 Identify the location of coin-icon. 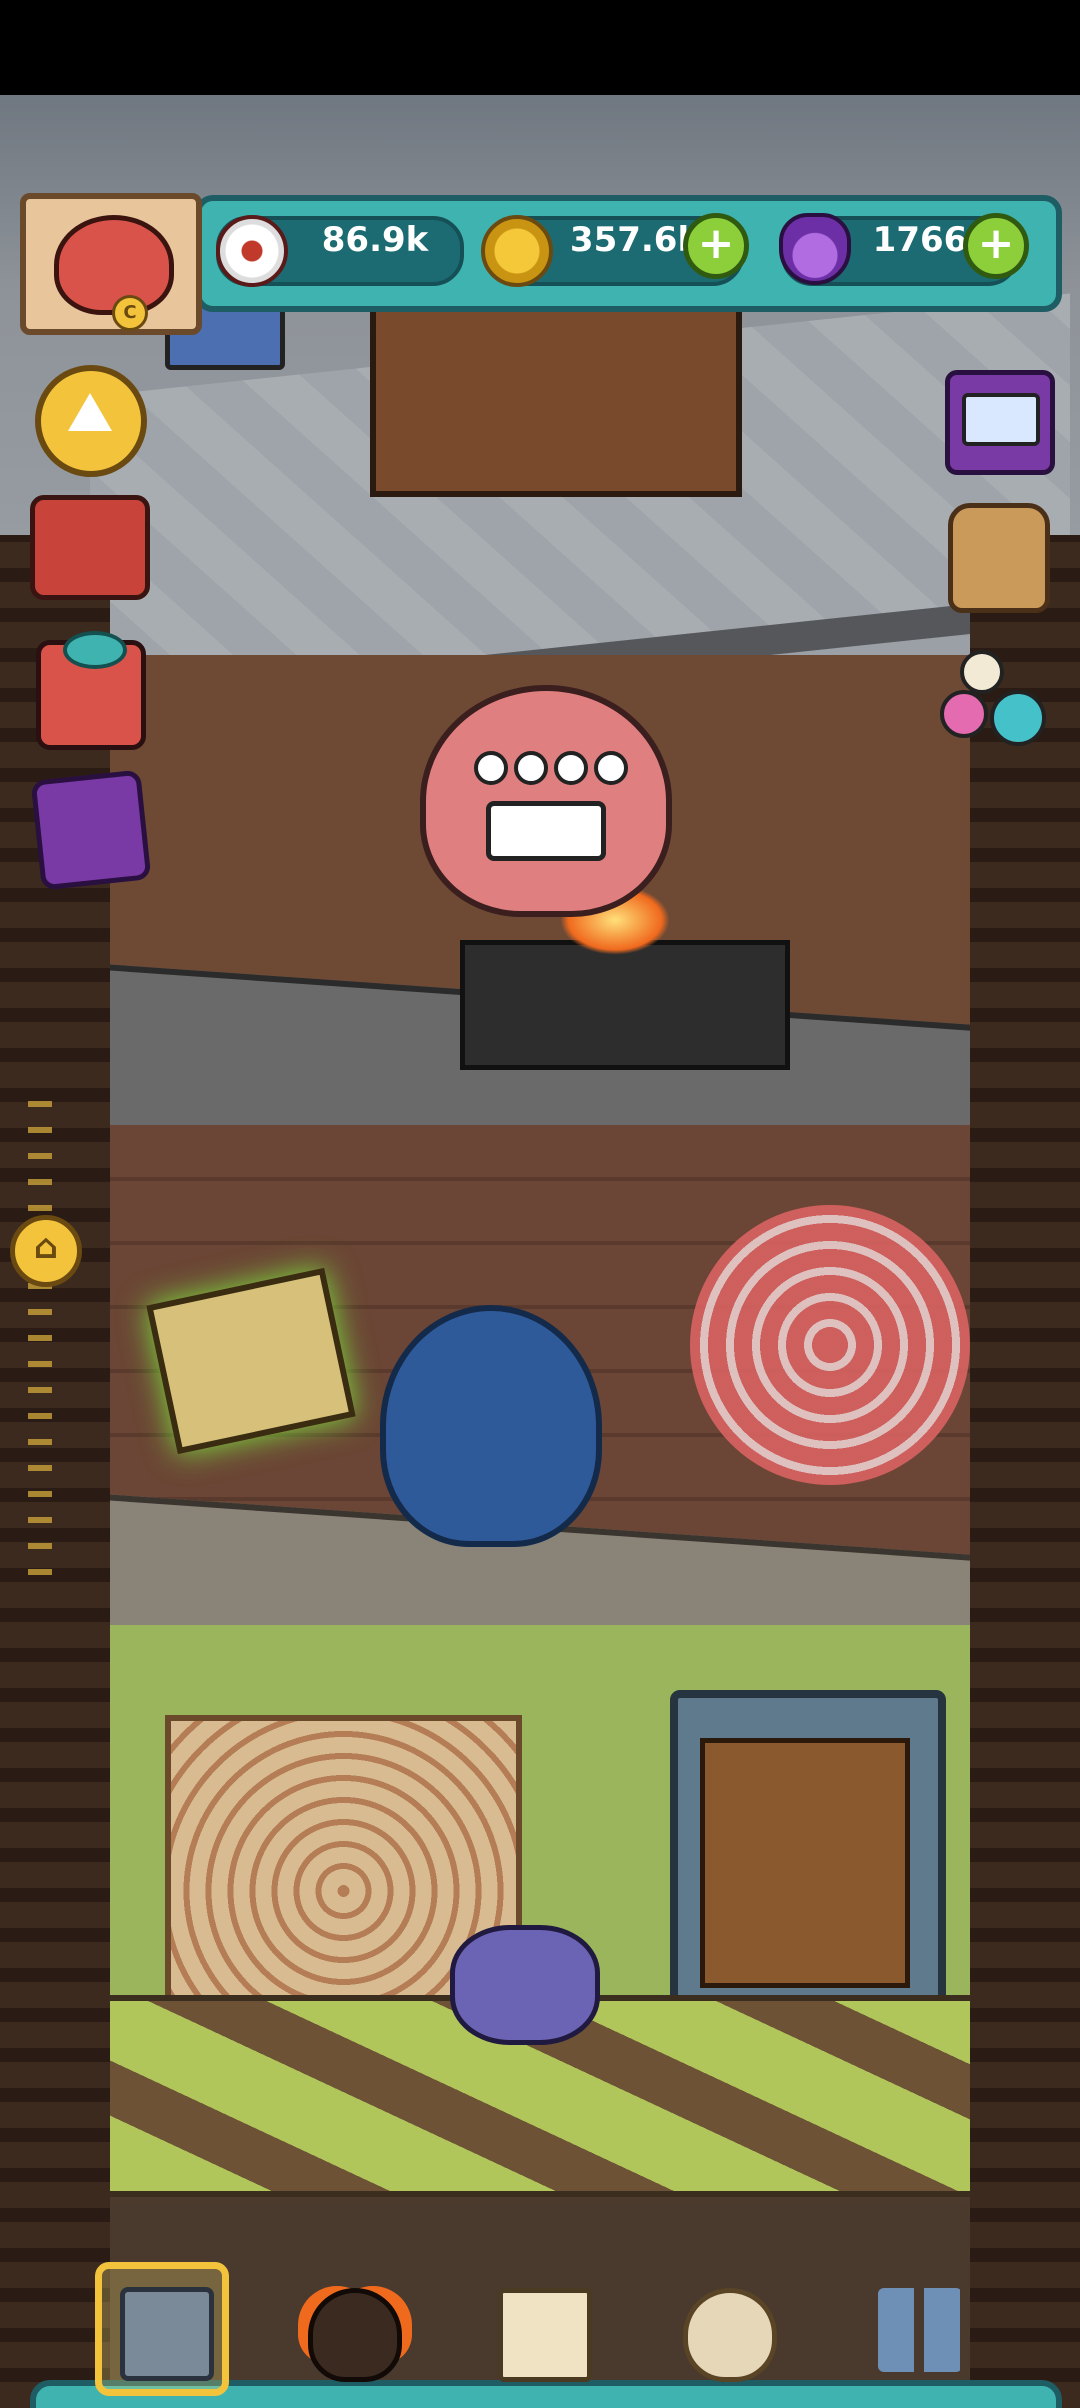
(517, 251).